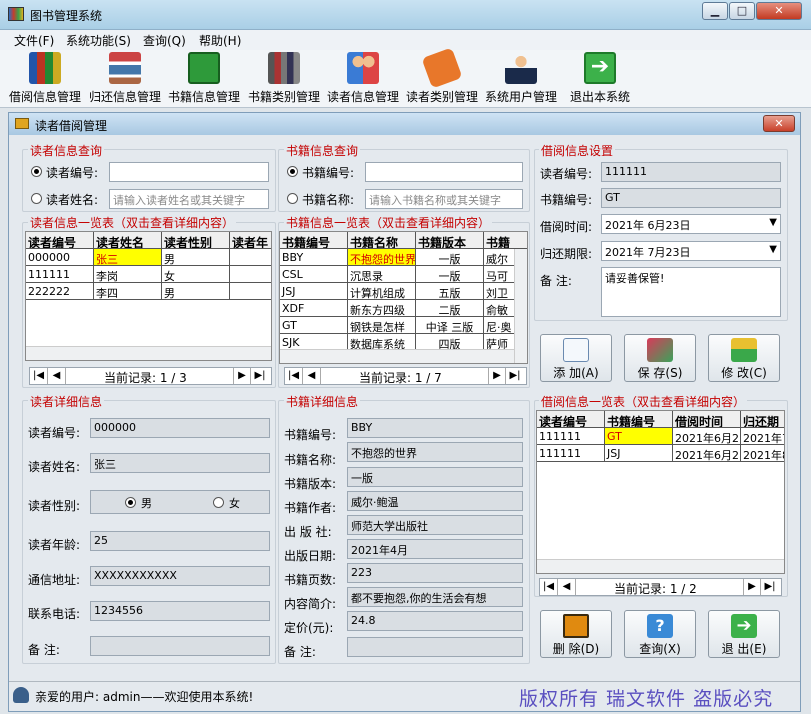  I want to click on detail-book-price-field: 24.8, so click(435, 621).